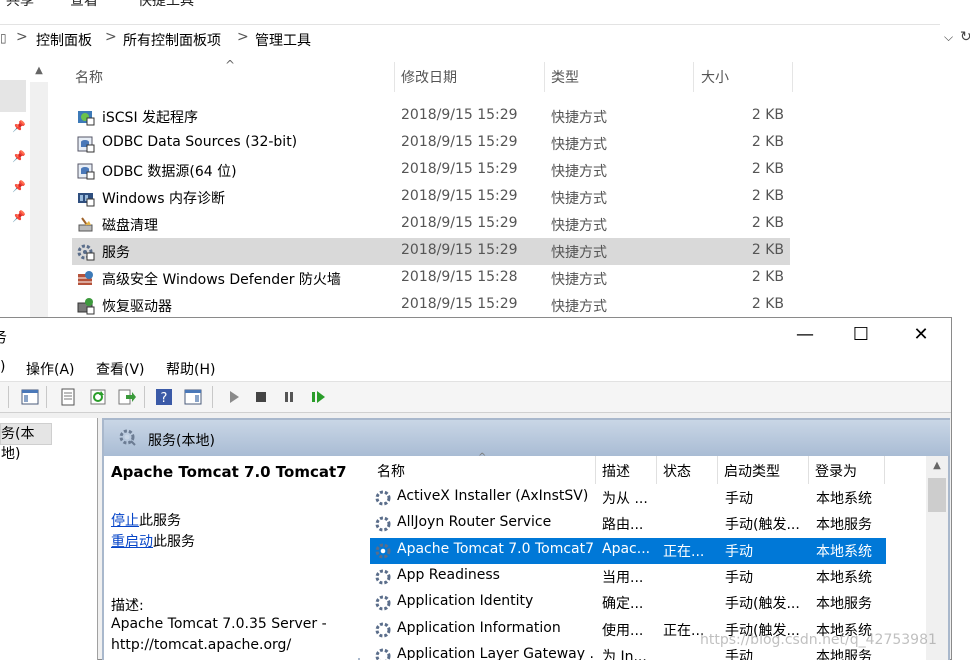 The width and height of the screenshot is (970, 660). What do you see at coordinates (229, 472) in the screenshot?
I see `selected-service-name: Apache Tomcat 7.0 Tomcat7` at bounding box center [229, 472].